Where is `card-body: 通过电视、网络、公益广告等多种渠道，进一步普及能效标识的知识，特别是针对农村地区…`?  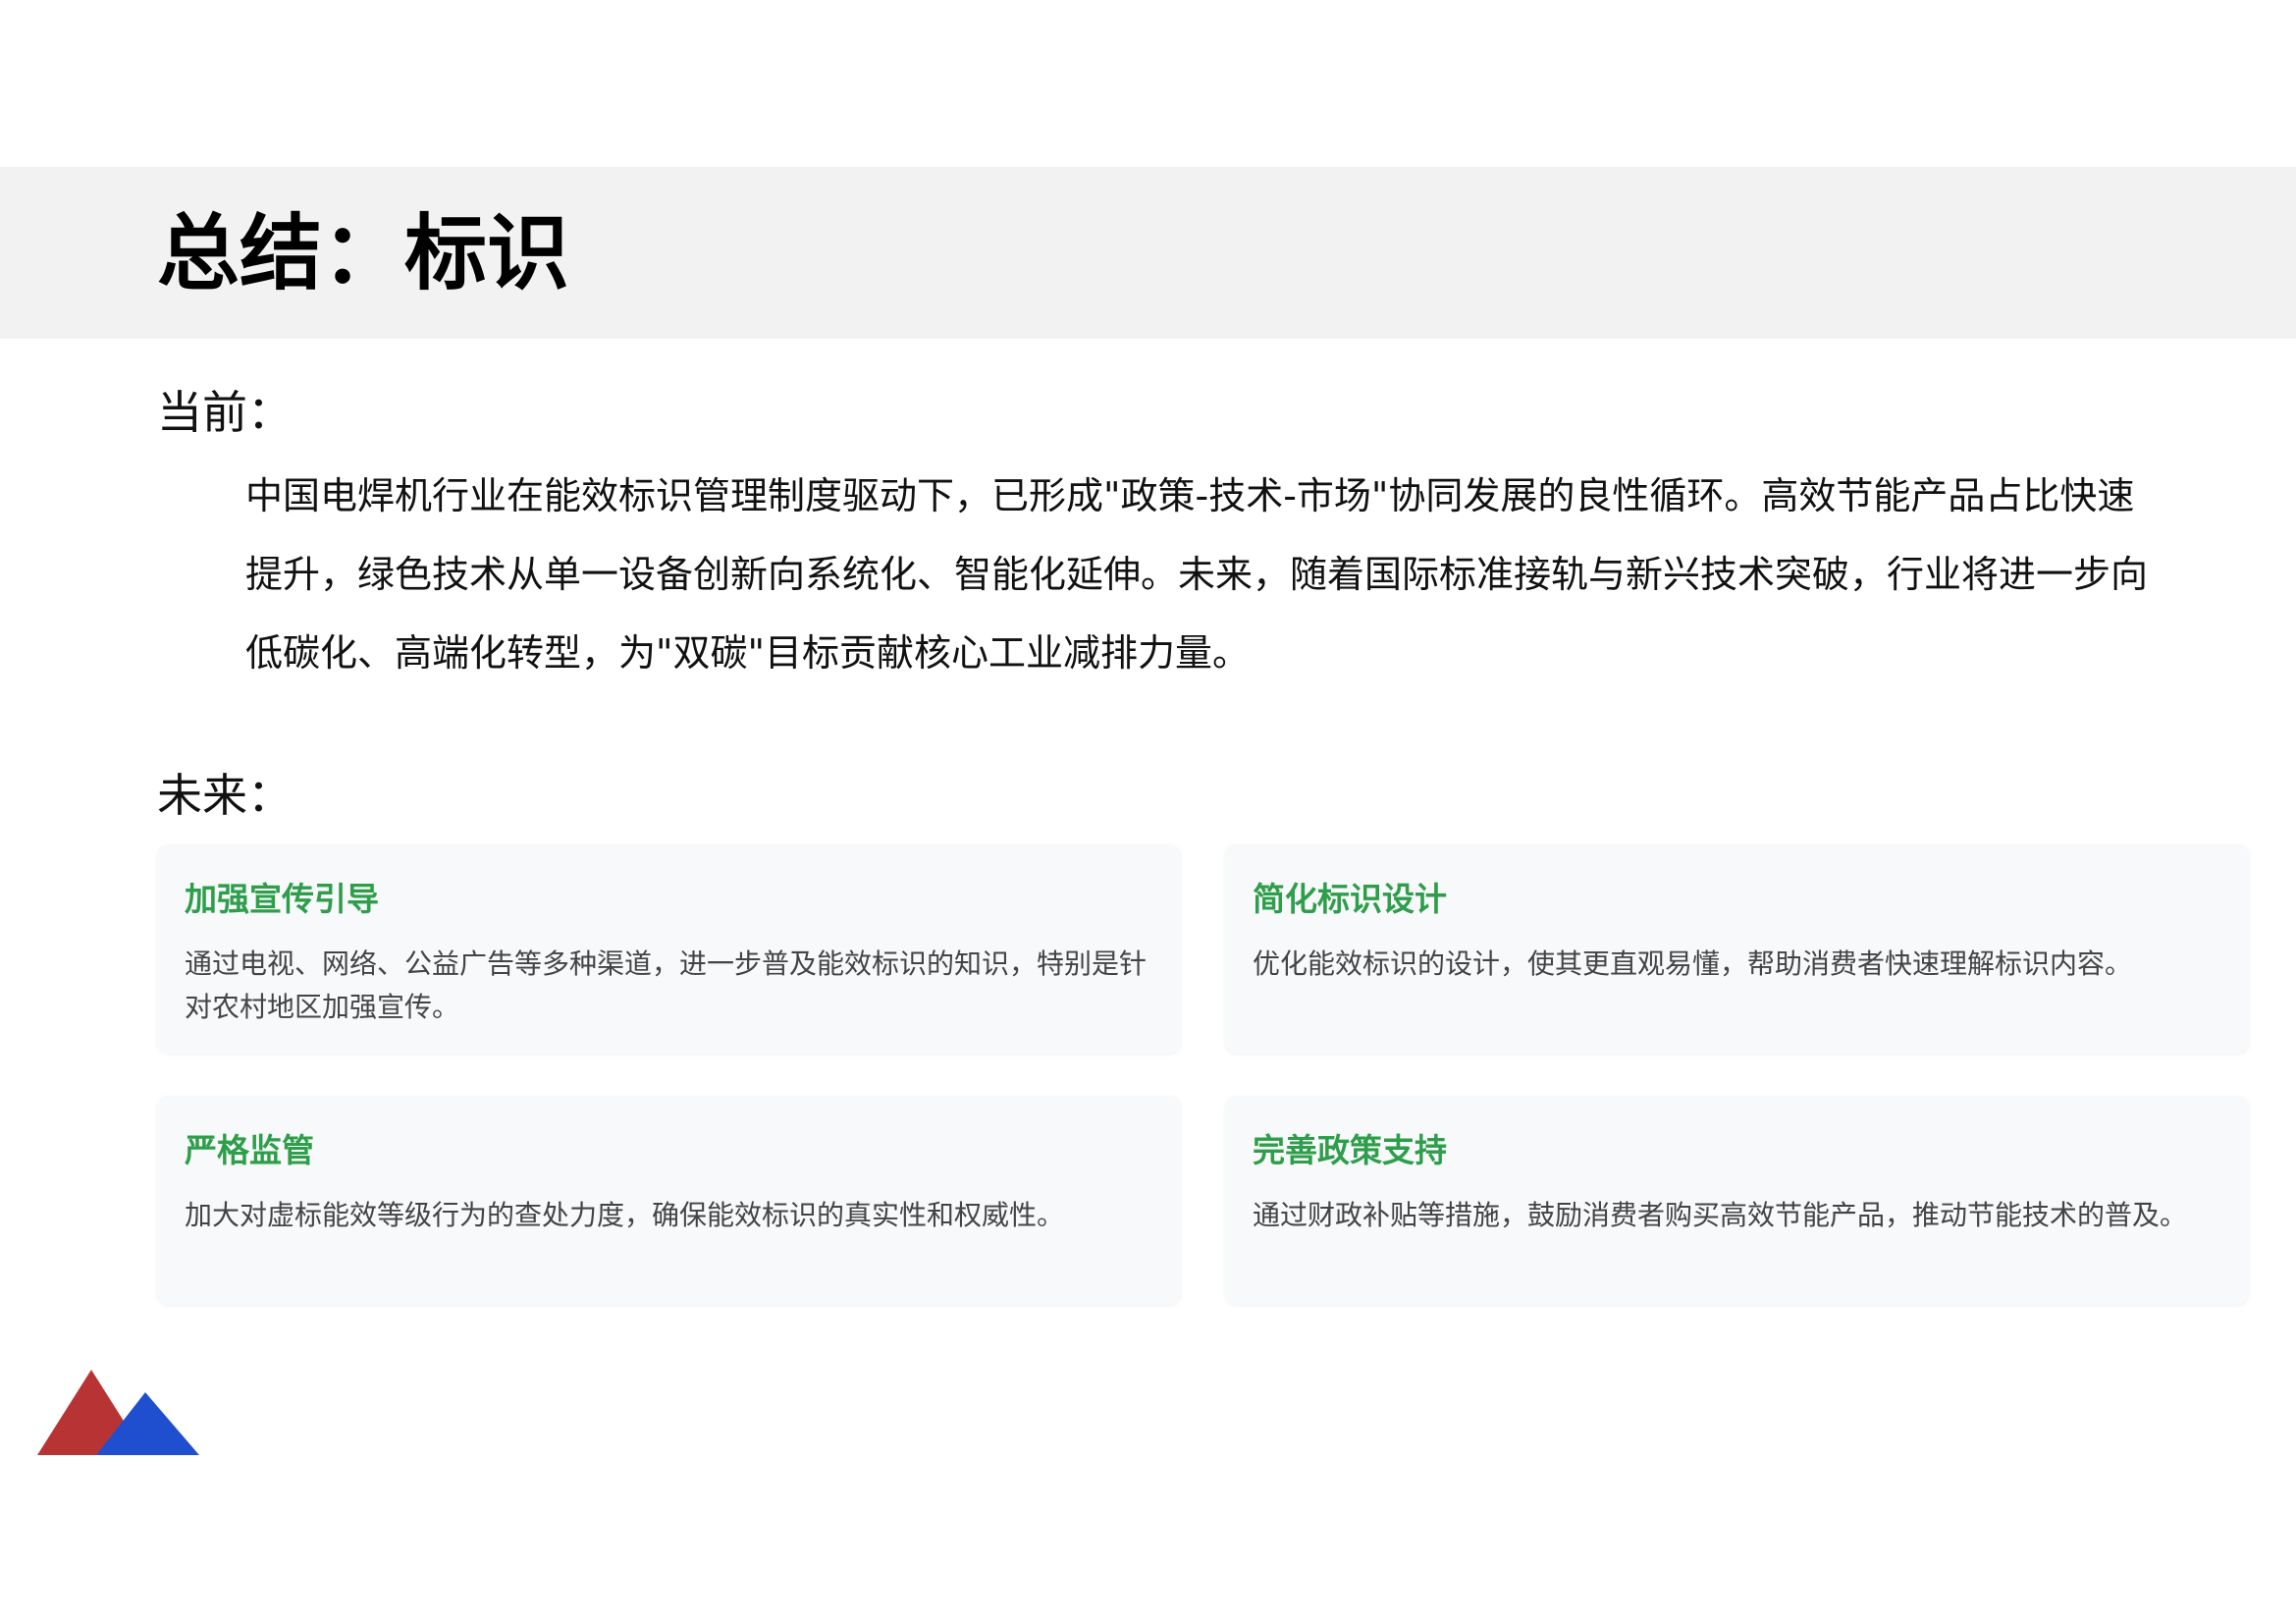 card-body: 通过电视、网络、公益广告等多种渠道，进一步普及能效标识的知识，特别是针对农村地区… is located at coordinates (666, 985).